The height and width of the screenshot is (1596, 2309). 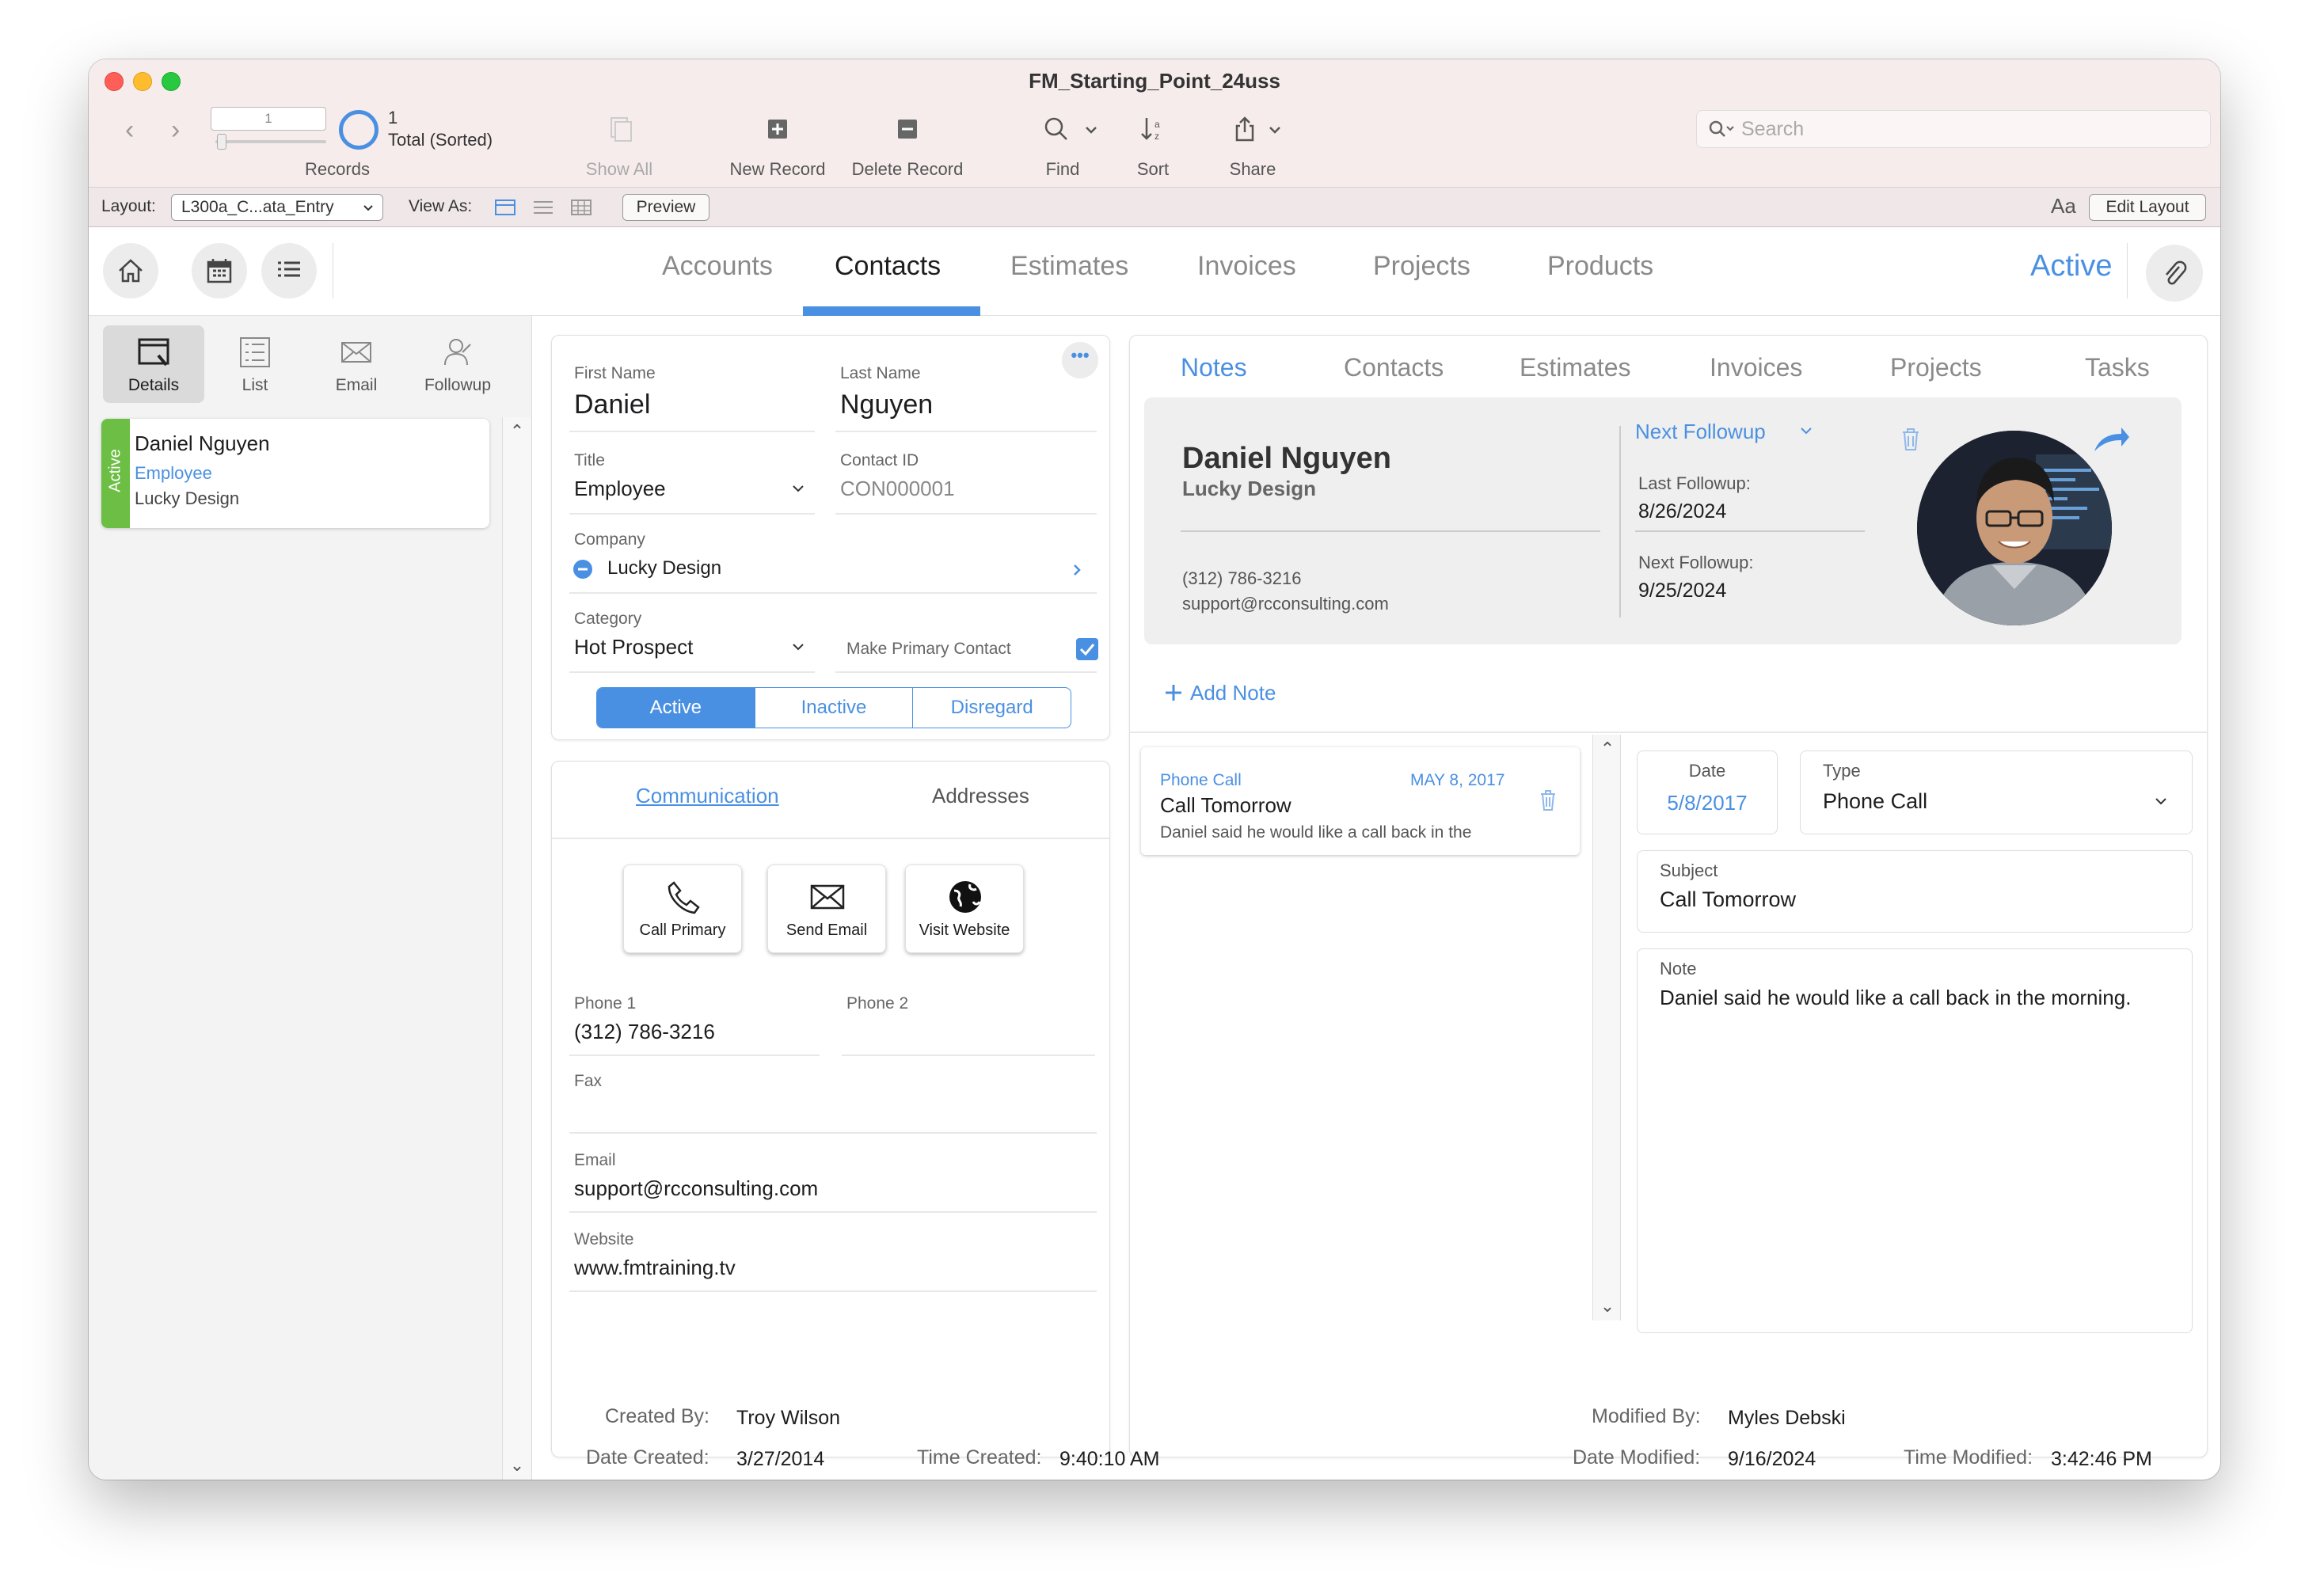 I want to click on list-scrollbar: ⌃ ⌄, so click(x=516, y=948).